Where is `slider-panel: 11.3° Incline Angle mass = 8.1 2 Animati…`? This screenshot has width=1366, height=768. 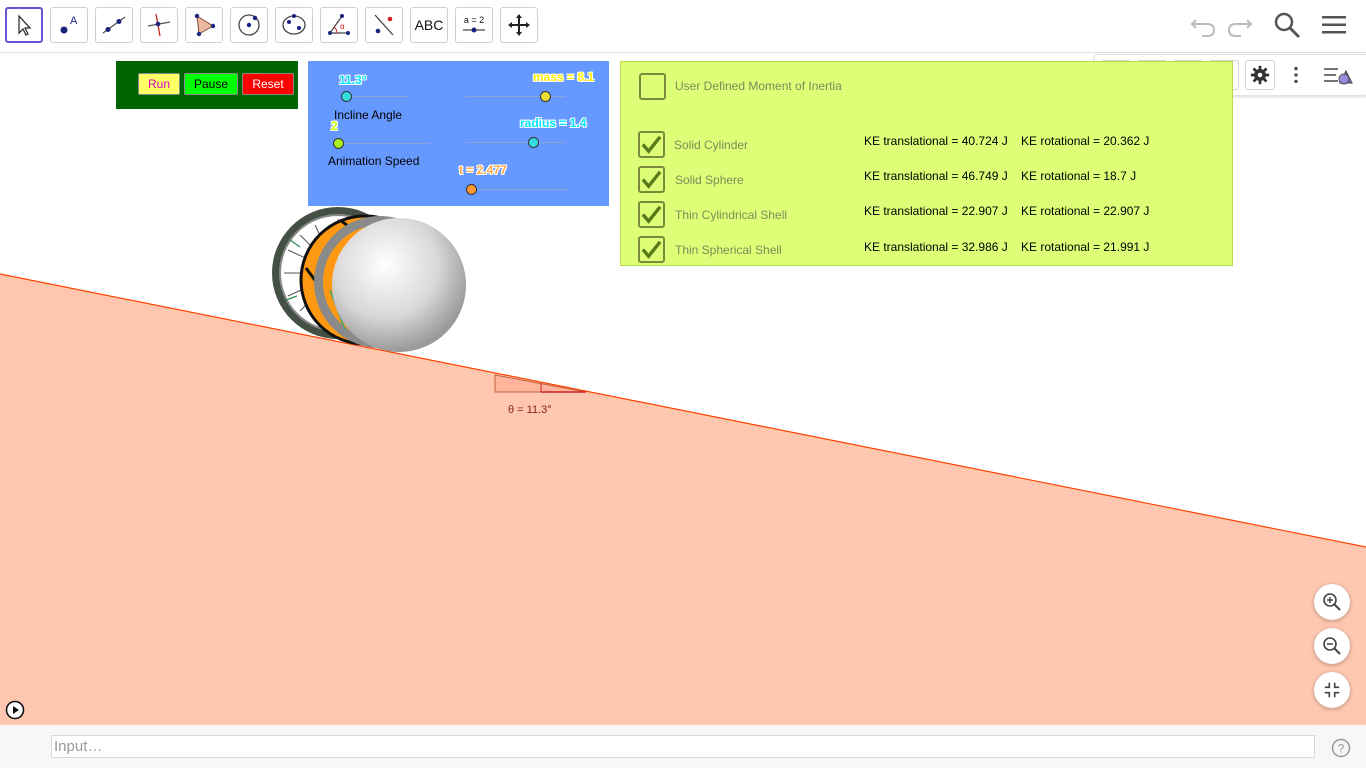 slider-panel: 11.3° Incline Angle mass = 8.1 2 Animati… is located at coordinates (458, 133).